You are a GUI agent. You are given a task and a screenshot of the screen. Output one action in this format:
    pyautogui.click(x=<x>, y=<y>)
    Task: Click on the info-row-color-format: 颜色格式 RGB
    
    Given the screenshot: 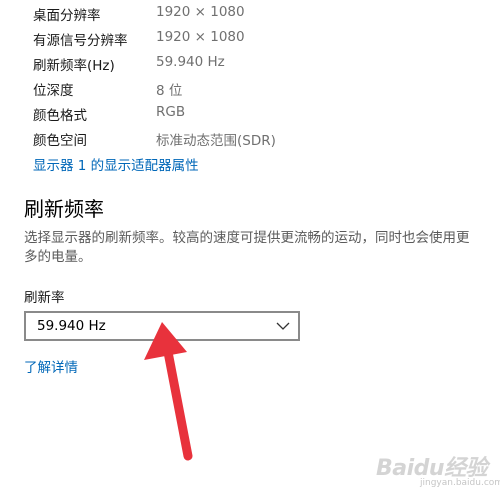 What is the action you would take?
    pyautogui.click(x=243, y=112)
    